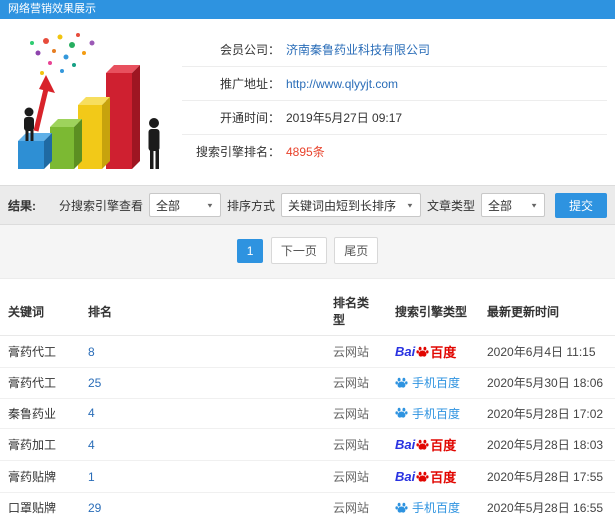 This screenshot has width=615, height=520. Describe the element at coordinates (342, 84) in the screenshot. I see `promotion-url-link: http://www.qlyyjt.com` at that location.